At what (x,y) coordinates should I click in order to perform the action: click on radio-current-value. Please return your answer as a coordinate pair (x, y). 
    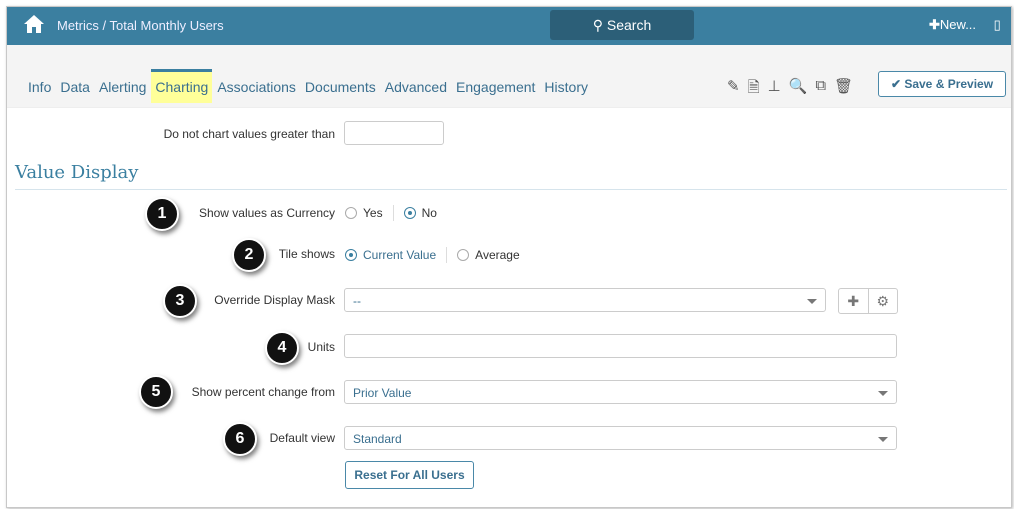
    Looking at the image, I should click on (351, 255).